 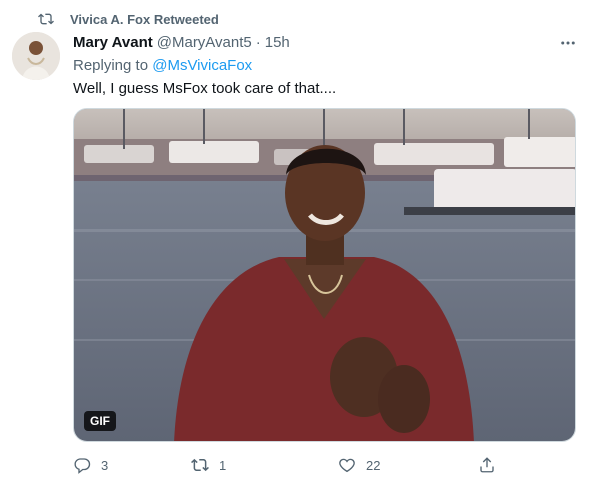 What do you see at coordinates (288, 466) in the screenshot?
I see `tweet-actions: 3 1 22` at bounding box center [288, 466].